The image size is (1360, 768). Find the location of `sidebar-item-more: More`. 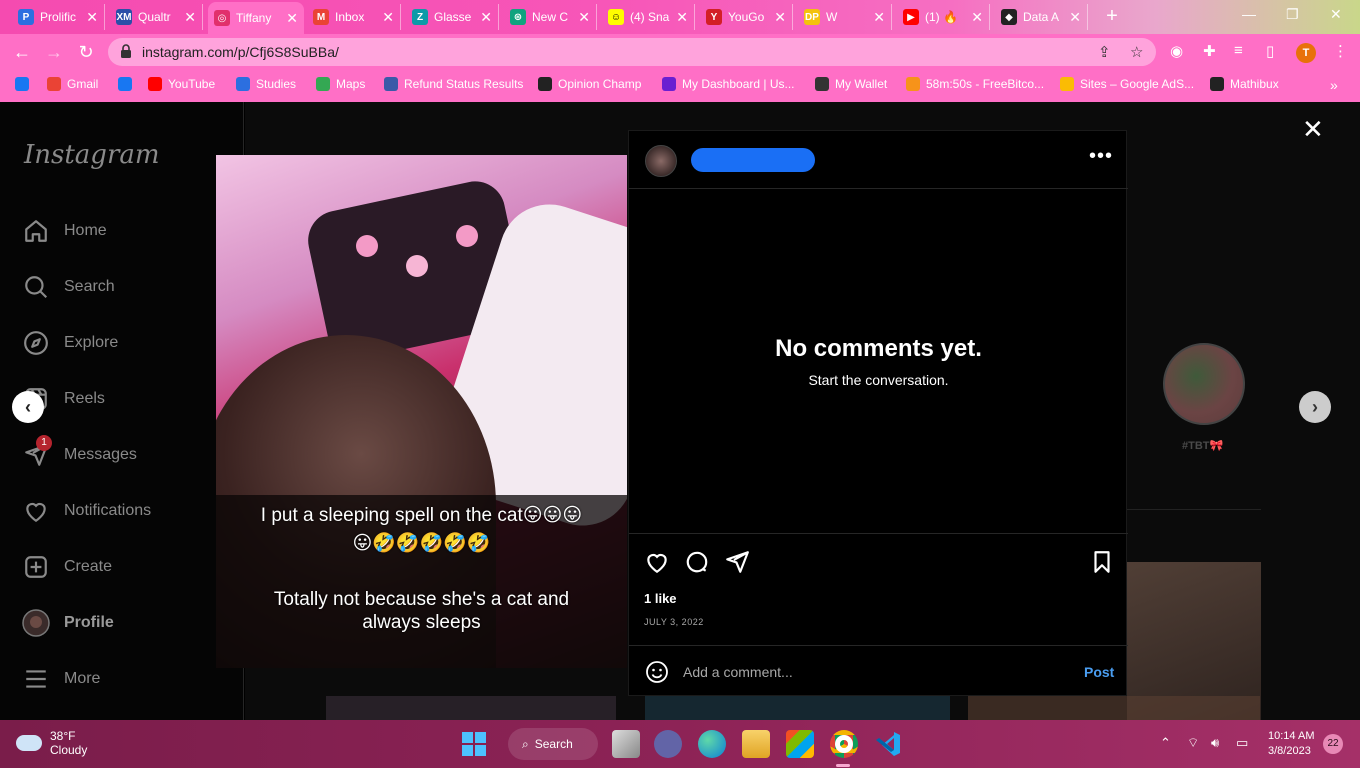

sidebar-item-more: More is located at coordinates (61, 679).